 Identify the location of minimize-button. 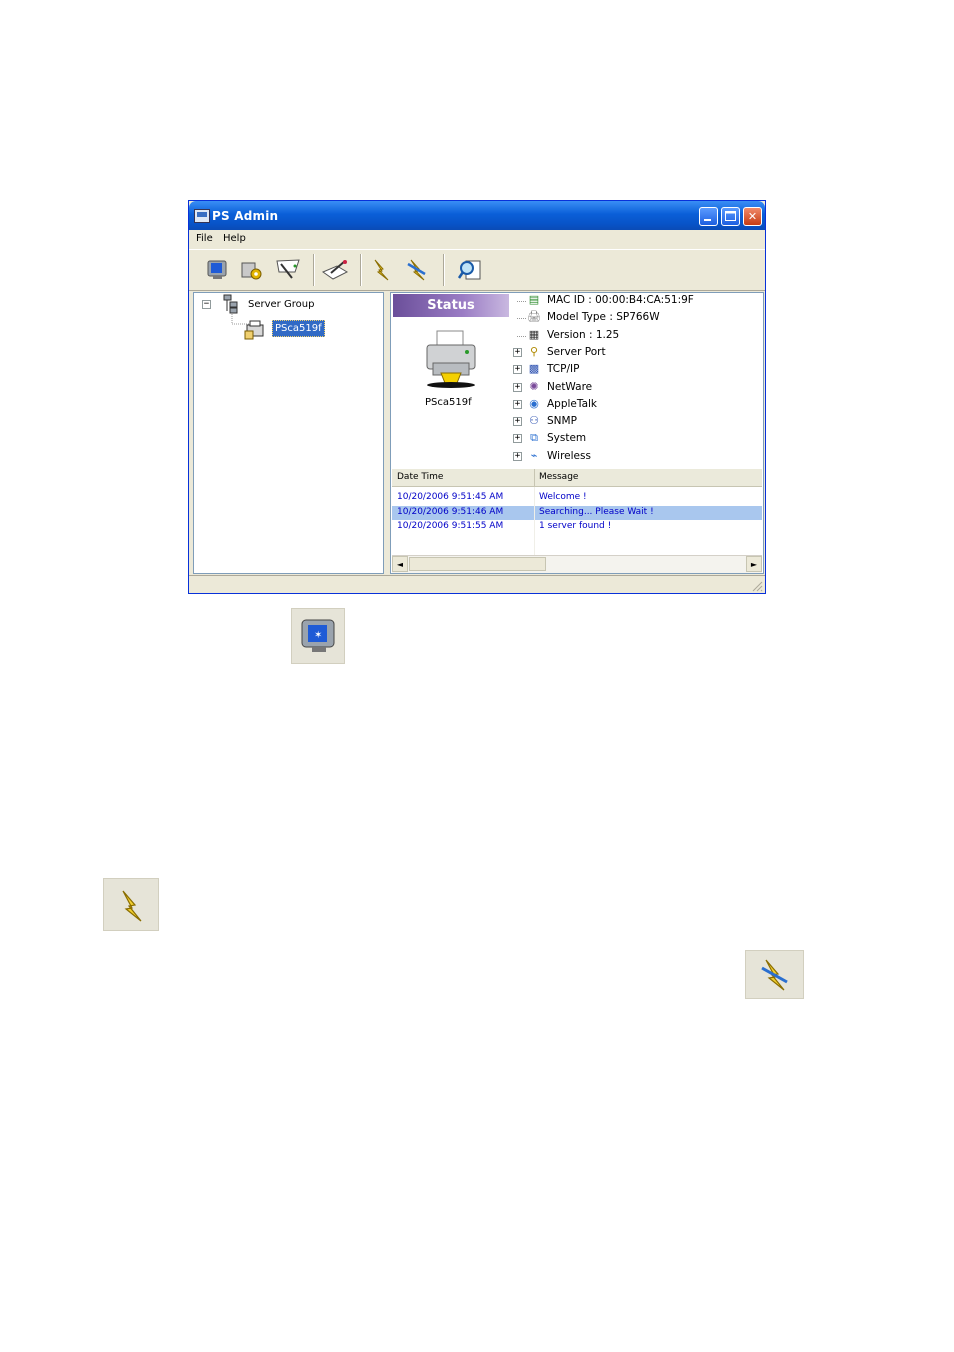
(708, 216).